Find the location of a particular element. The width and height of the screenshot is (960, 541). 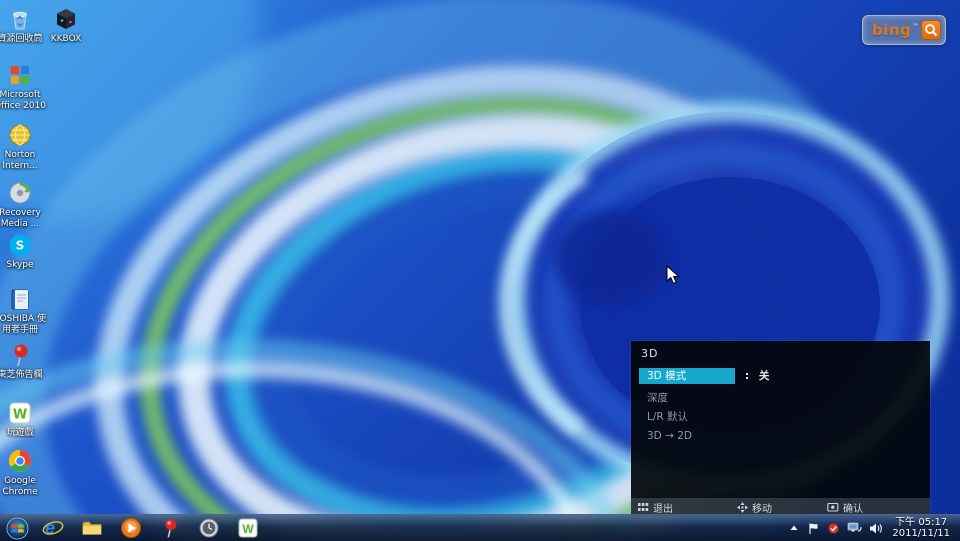

osd-row-label: 深度 is located at coordinates (657, 398).